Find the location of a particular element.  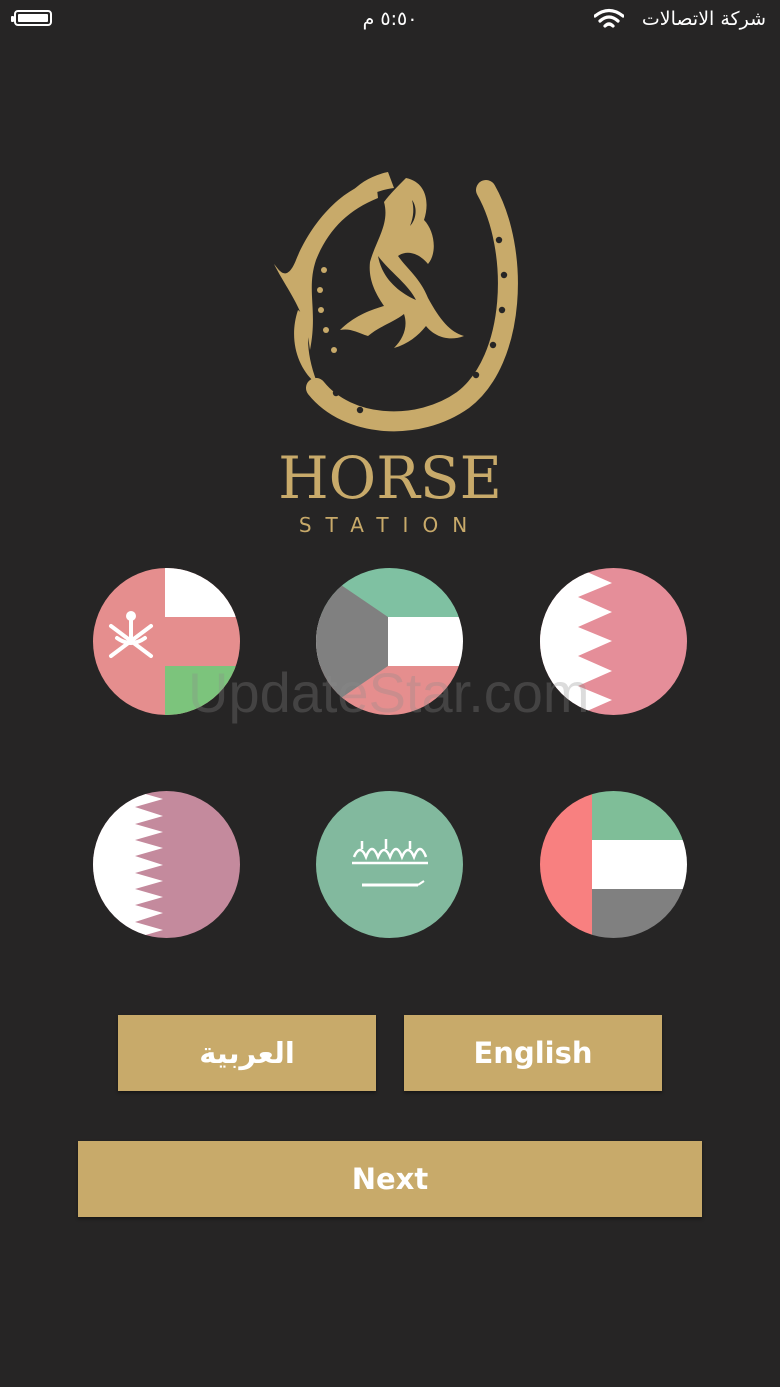

status-bar: ٥:٥٠ م شركة الاتصالات is located at coordinates (390, 20).